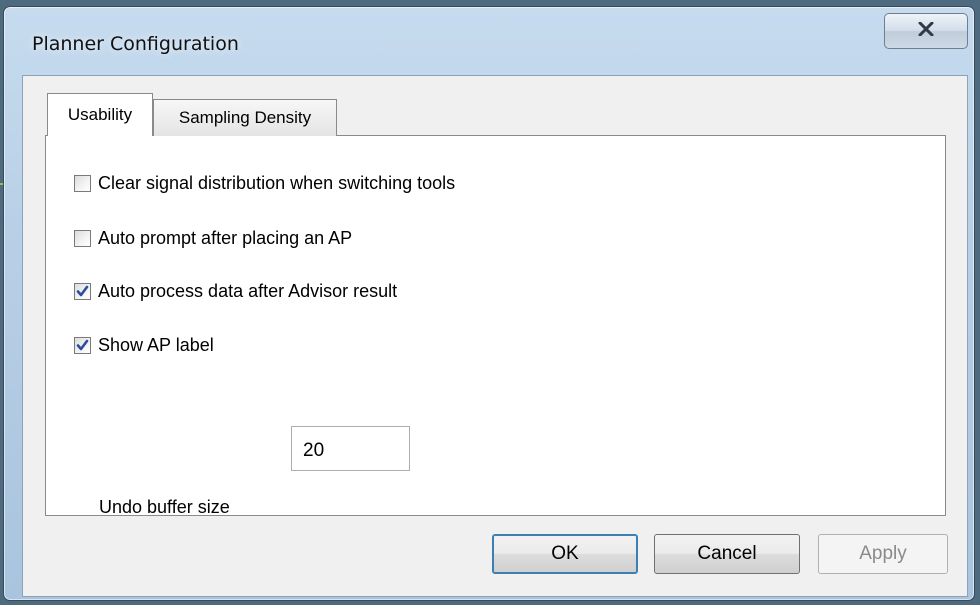  I want to click on tab-usability: Usability, so click(100, 114).